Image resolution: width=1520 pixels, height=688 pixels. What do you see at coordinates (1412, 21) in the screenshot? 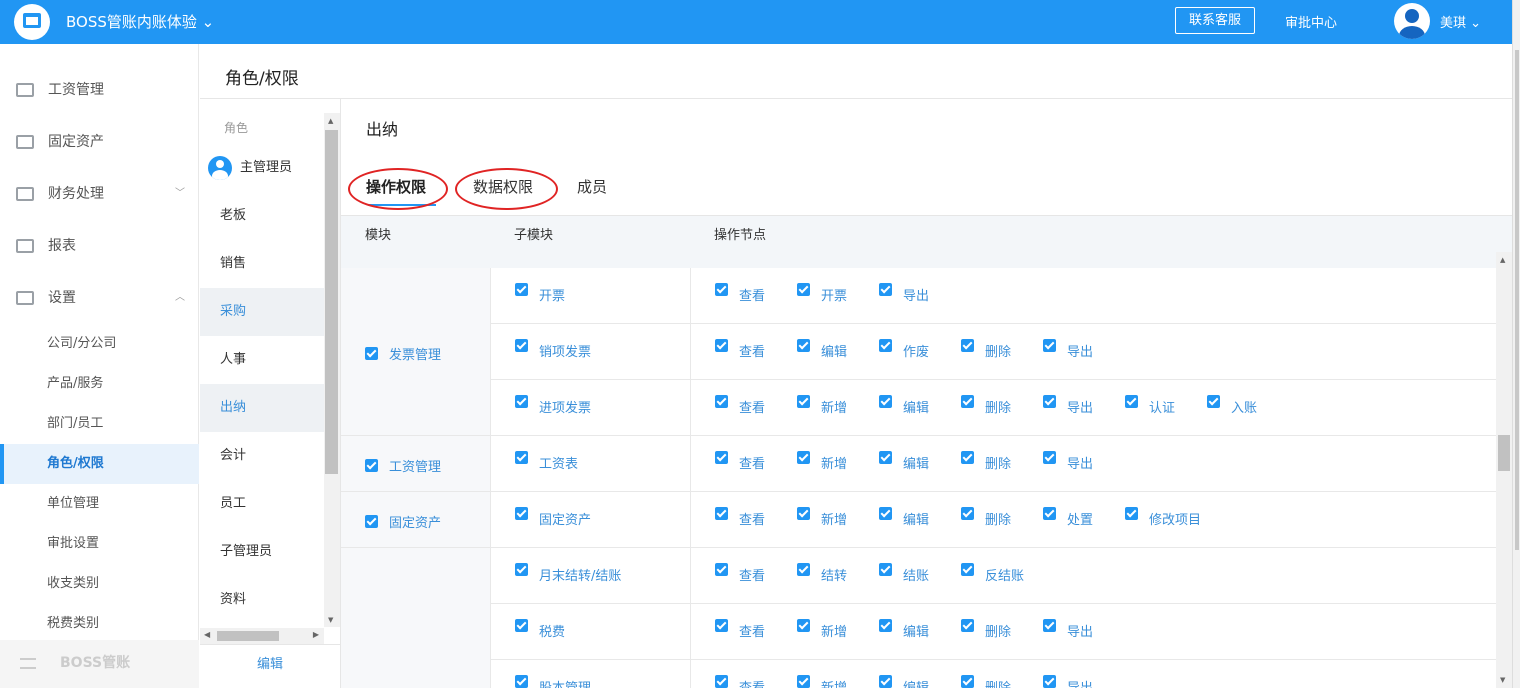
I see `avatar` at bounding box center [1412, 21].